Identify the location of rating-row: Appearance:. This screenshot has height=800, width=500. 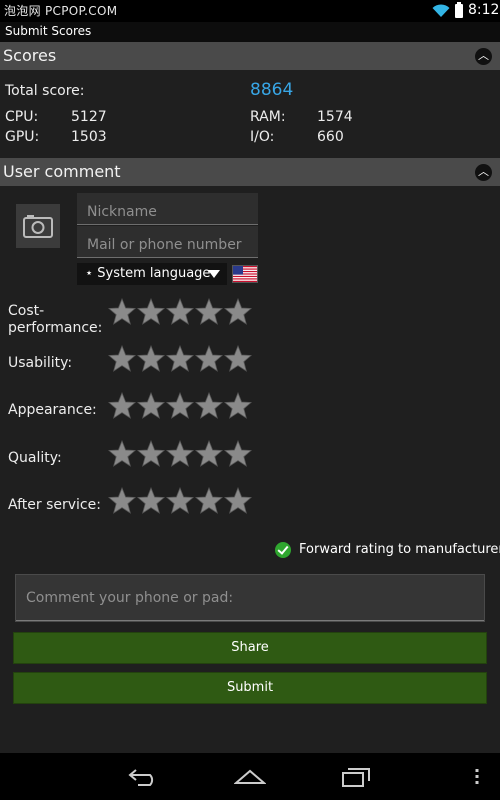
(250, 408).